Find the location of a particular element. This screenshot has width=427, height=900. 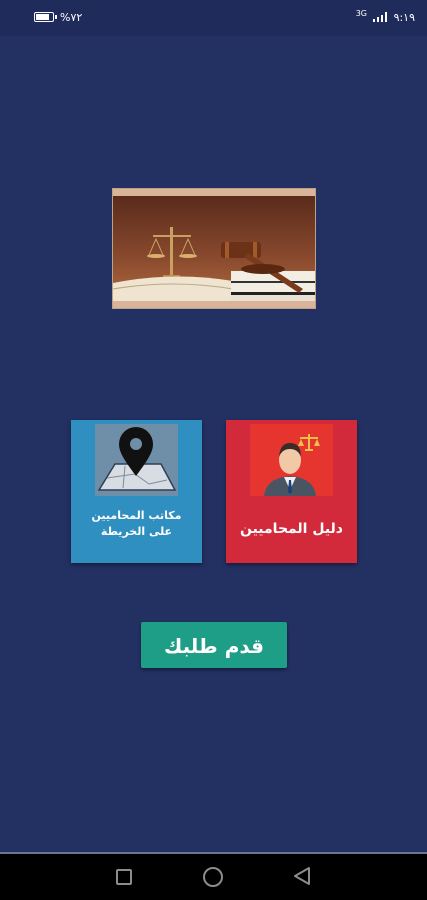

battery-icon is located at coordinates (45, 17).